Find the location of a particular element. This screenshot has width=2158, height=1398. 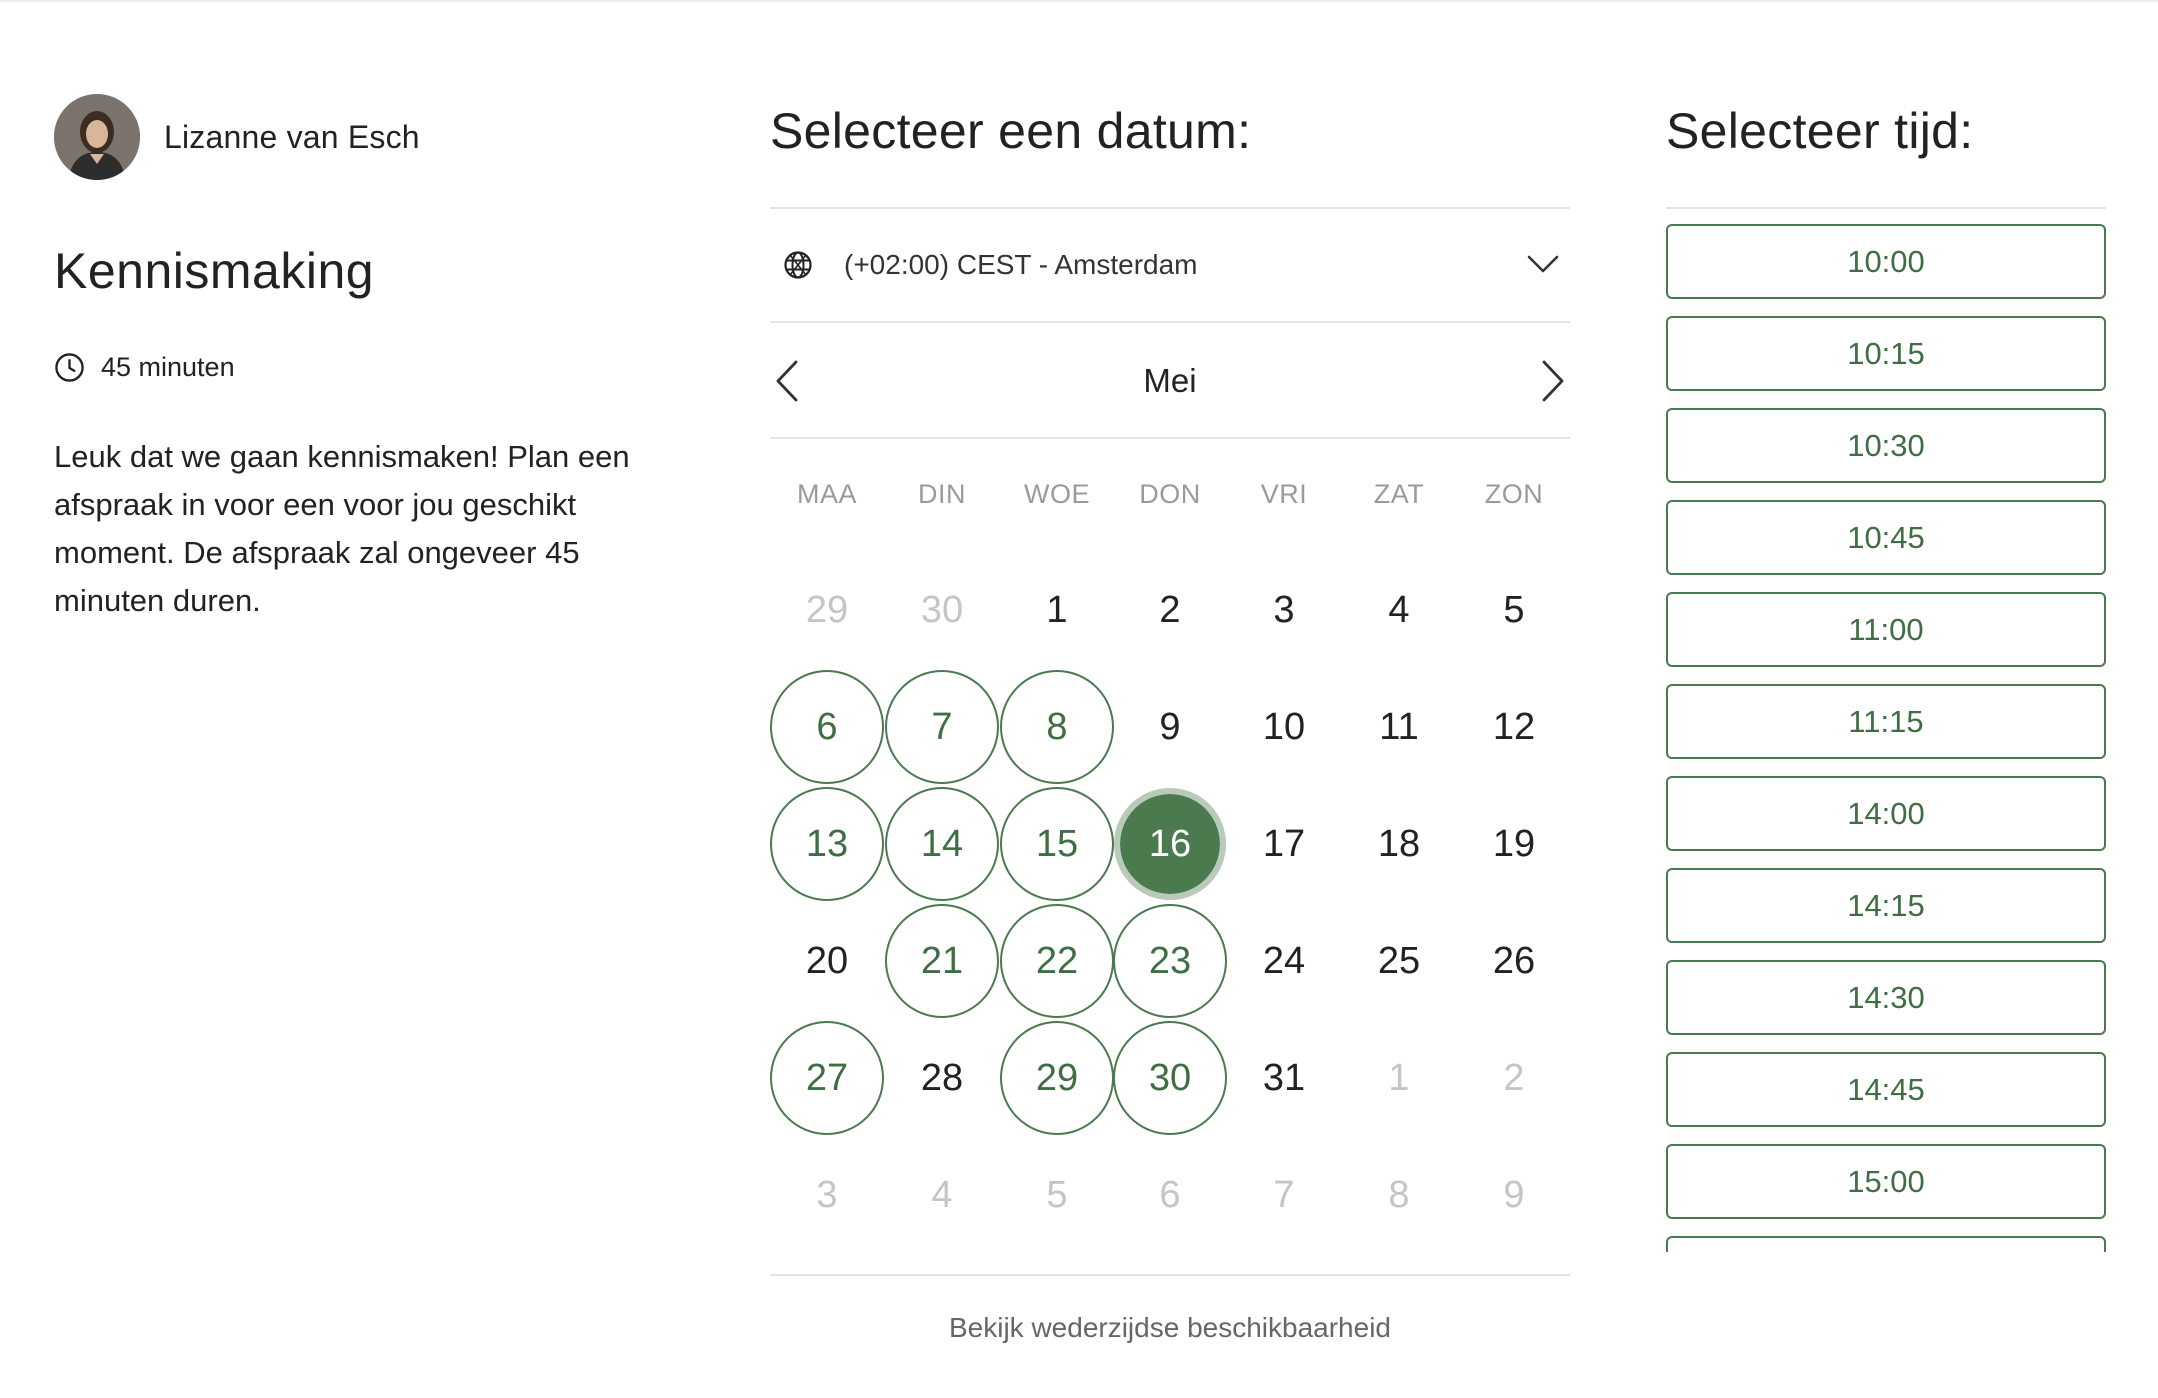

time-slot-button: 15:00 is located at coordinates (1886, 1181).